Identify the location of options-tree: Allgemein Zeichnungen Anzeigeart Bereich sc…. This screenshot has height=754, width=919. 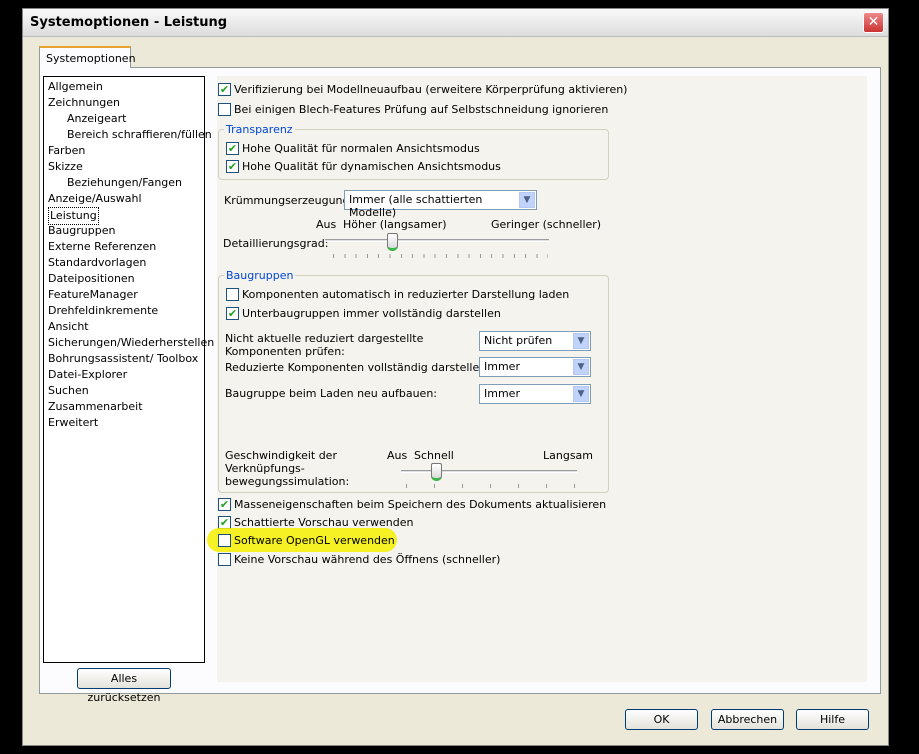
(128, 369).